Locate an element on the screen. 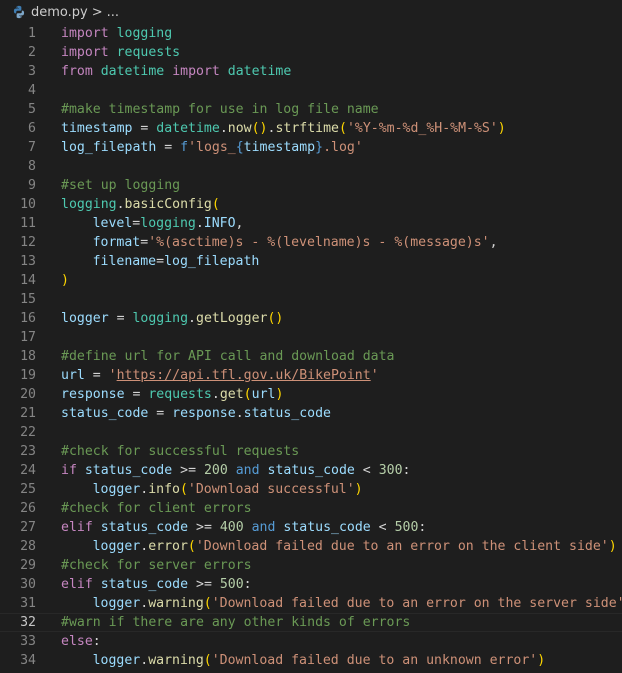 The width and height of the screenshot is (622, 673). code-line: 1 import logging is located at coordinates (311, 33).